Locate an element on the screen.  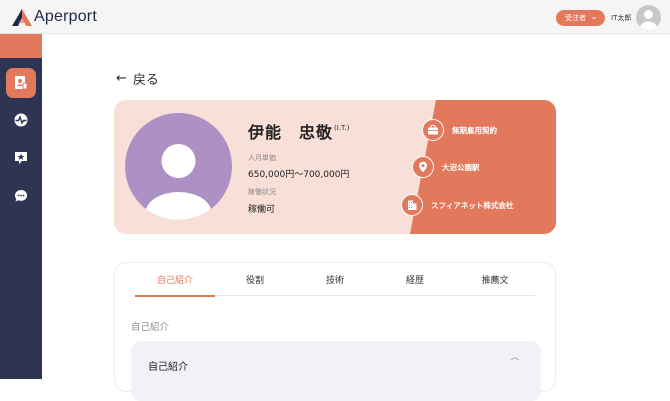
user-avatar is located at coordinates (648, 17).